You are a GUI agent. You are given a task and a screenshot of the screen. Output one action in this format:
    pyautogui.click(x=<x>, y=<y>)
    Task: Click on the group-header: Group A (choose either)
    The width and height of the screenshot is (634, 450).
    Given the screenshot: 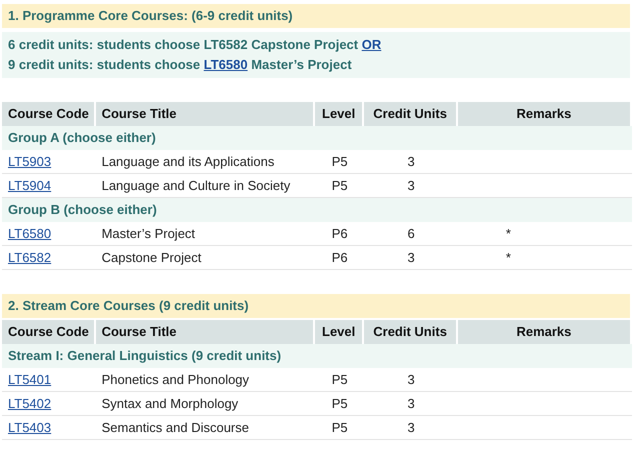 What is the action you would take?
    pyautogui.click(x=317, y=138)
    